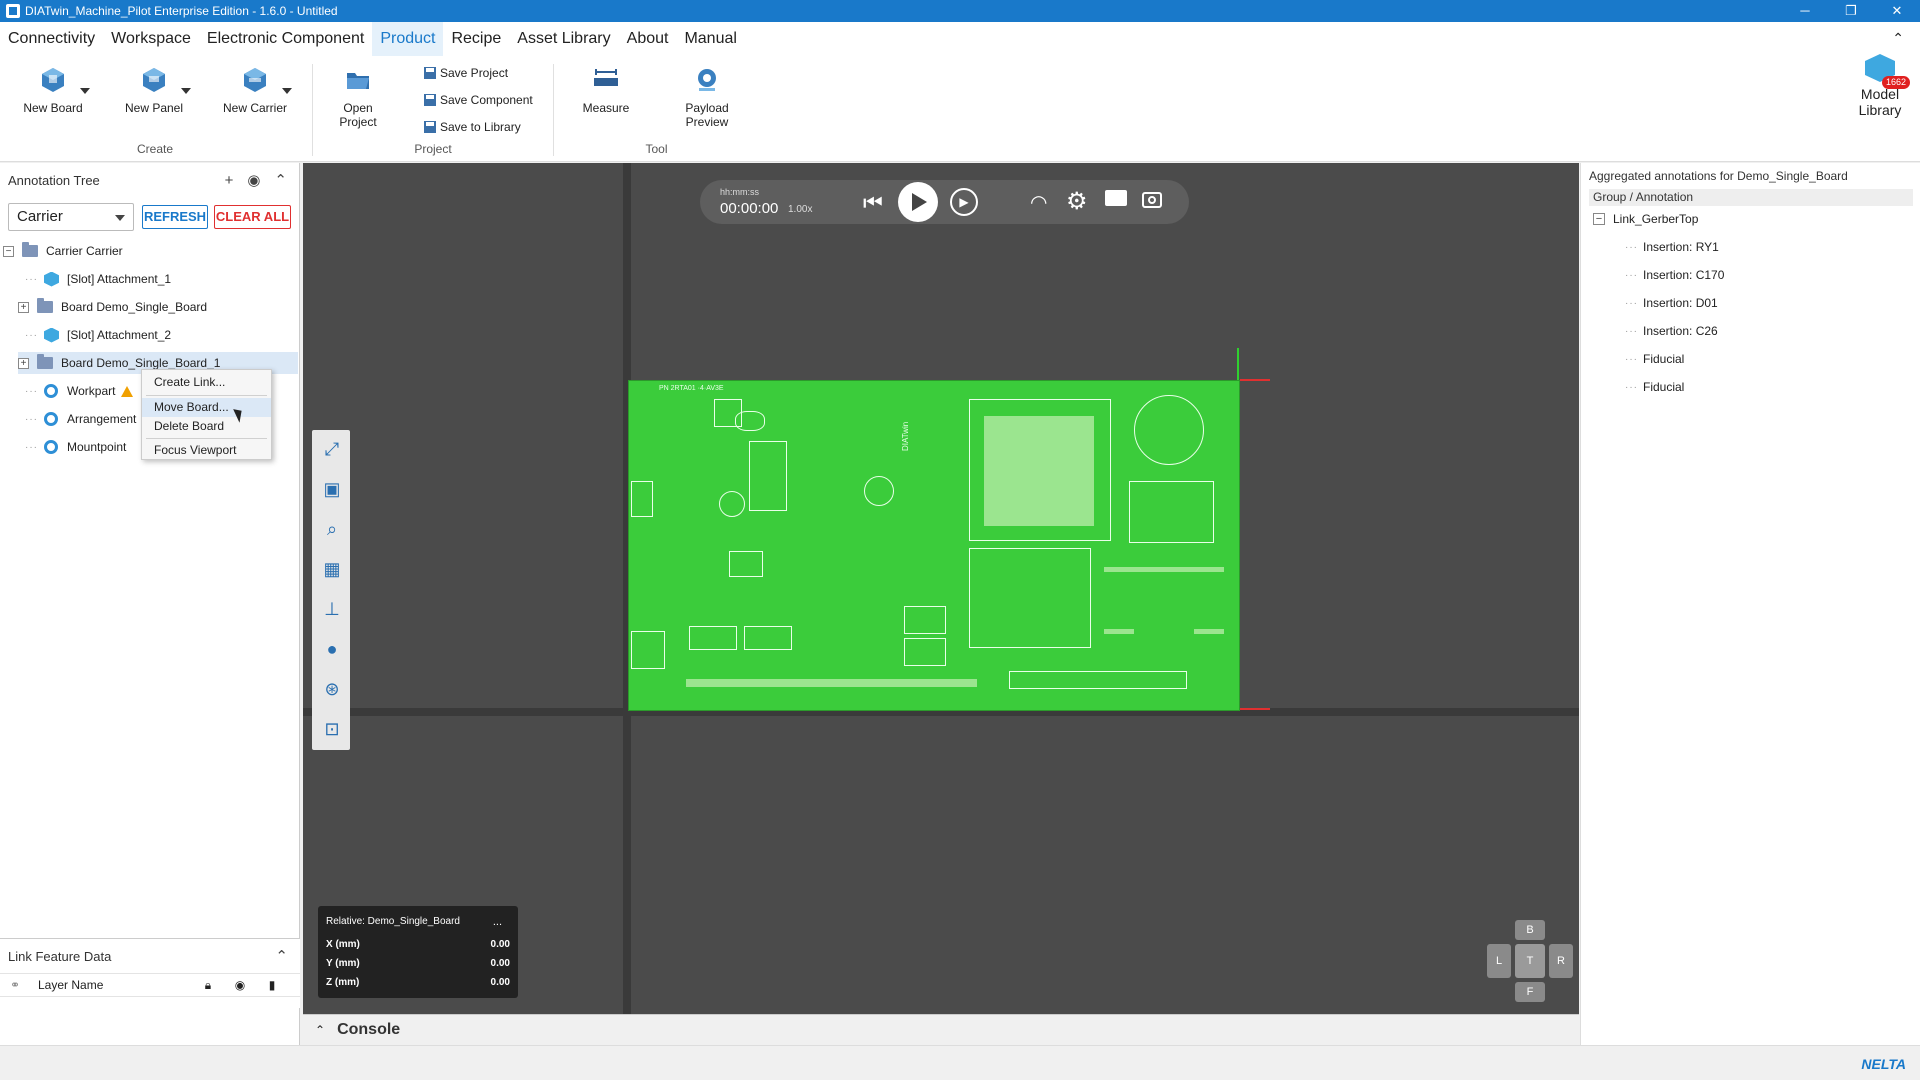 Image resolution: width=1920 pixels, height=1080 pixels. What do you see at coordinates (1671, 331) in the screenshot?
I see `annotation-item: ··· Insertion: C26` at bounding box center [1671, 331].